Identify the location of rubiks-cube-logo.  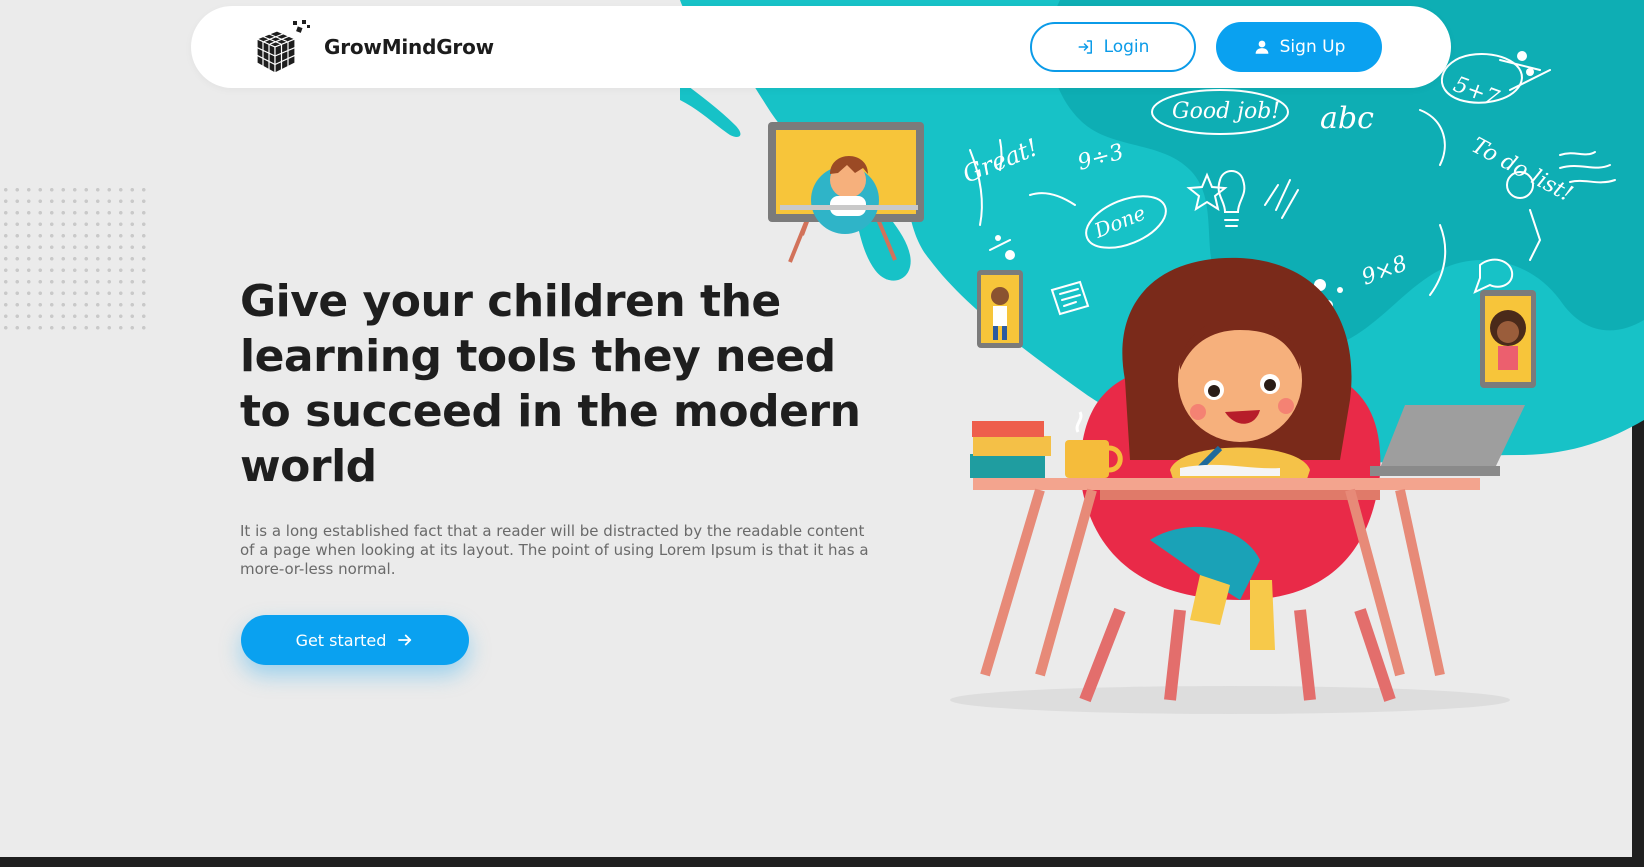
(280, 48).